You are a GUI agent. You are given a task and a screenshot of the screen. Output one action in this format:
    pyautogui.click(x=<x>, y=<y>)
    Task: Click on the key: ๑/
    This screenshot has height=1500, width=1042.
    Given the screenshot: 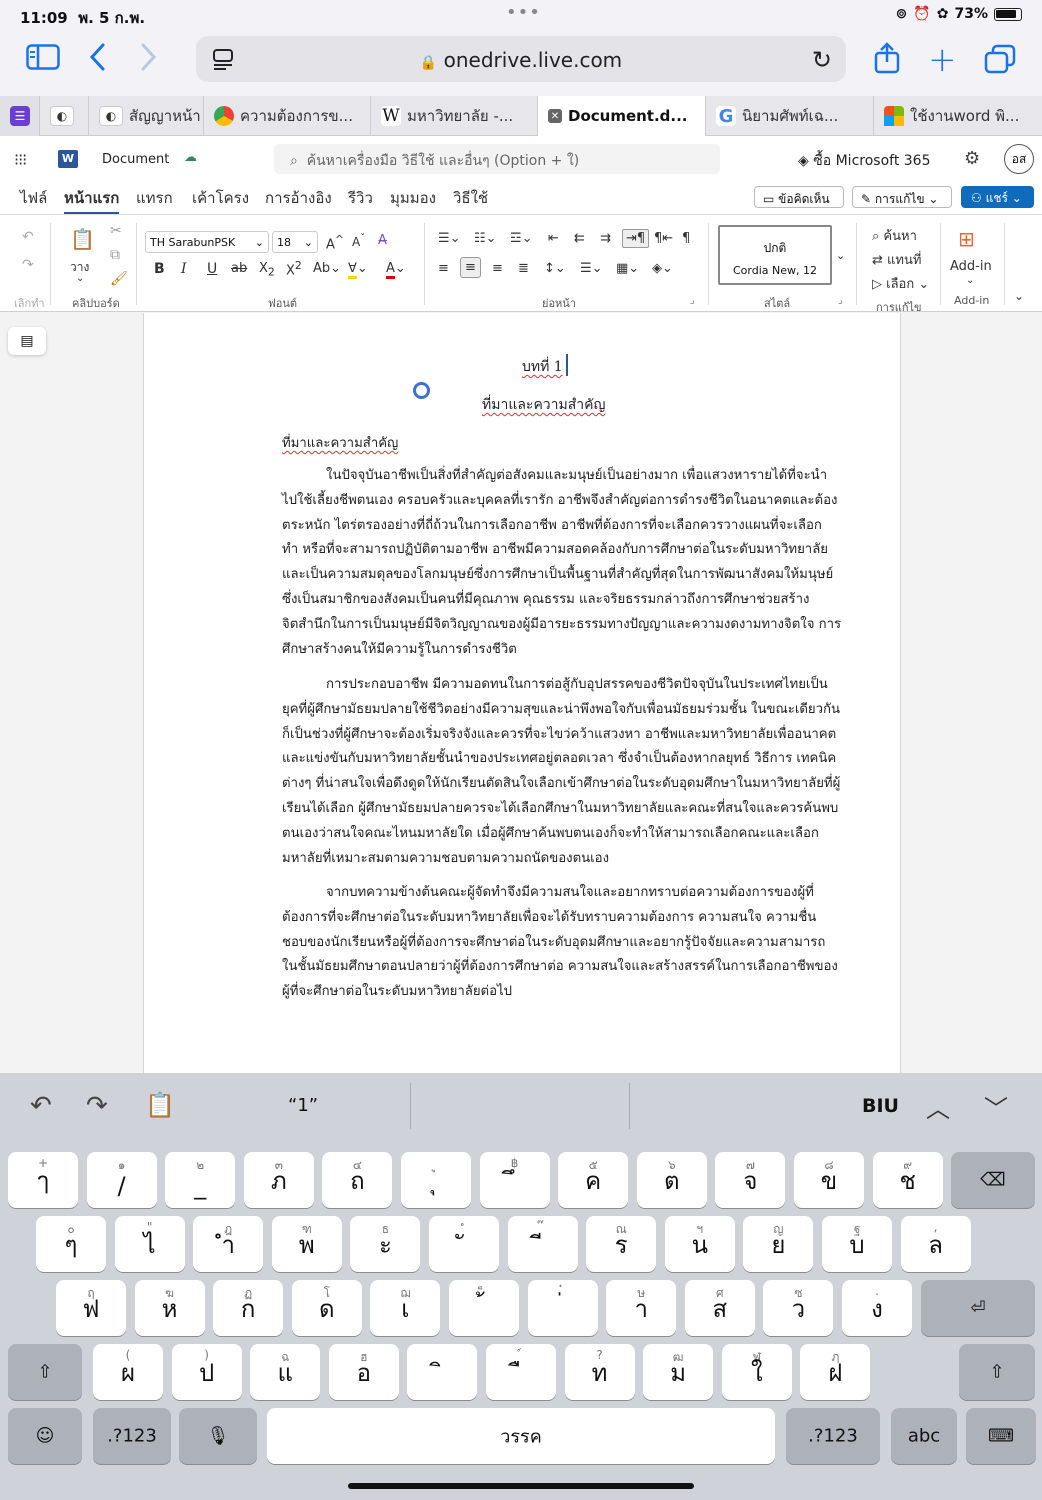 What is the action you would take?
    pyautogui.click(x=121, y=1180)
    